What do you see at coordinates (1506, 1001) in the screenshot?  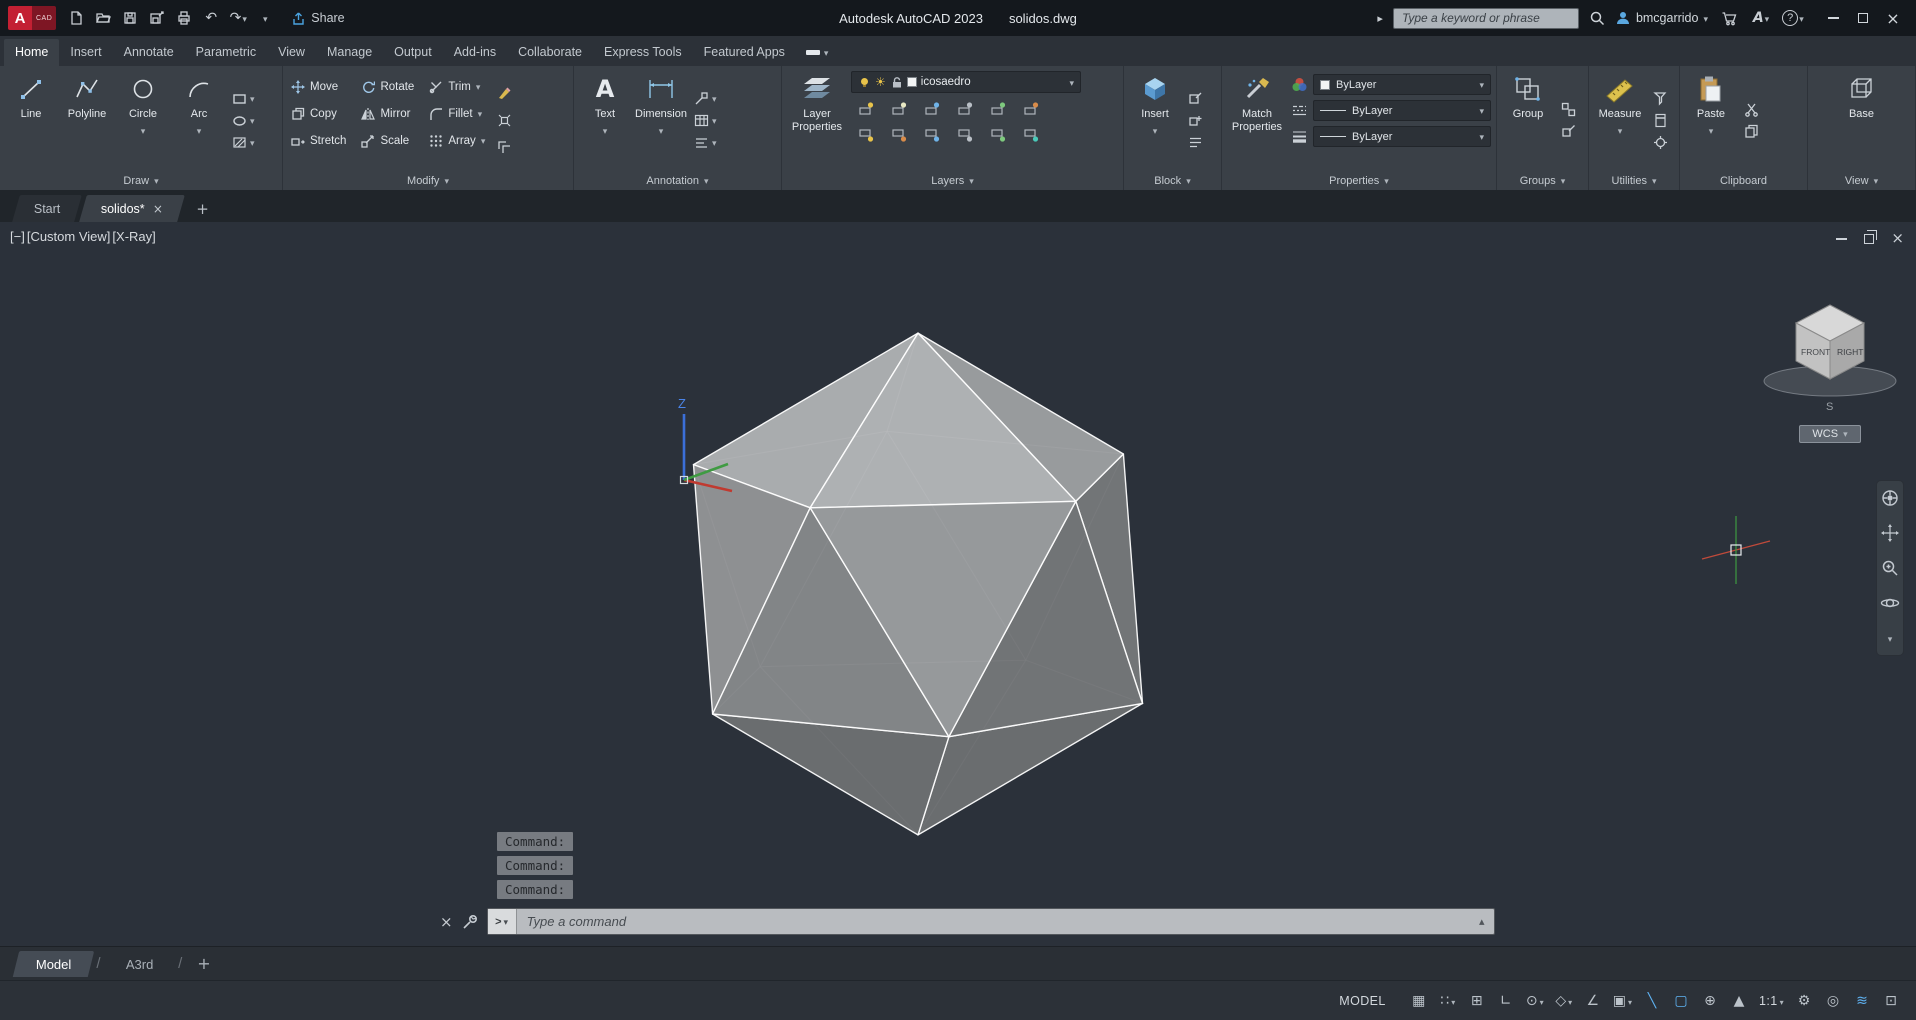 I see `ortho-toggle: ∟` at bounding box center [1506, 1001].